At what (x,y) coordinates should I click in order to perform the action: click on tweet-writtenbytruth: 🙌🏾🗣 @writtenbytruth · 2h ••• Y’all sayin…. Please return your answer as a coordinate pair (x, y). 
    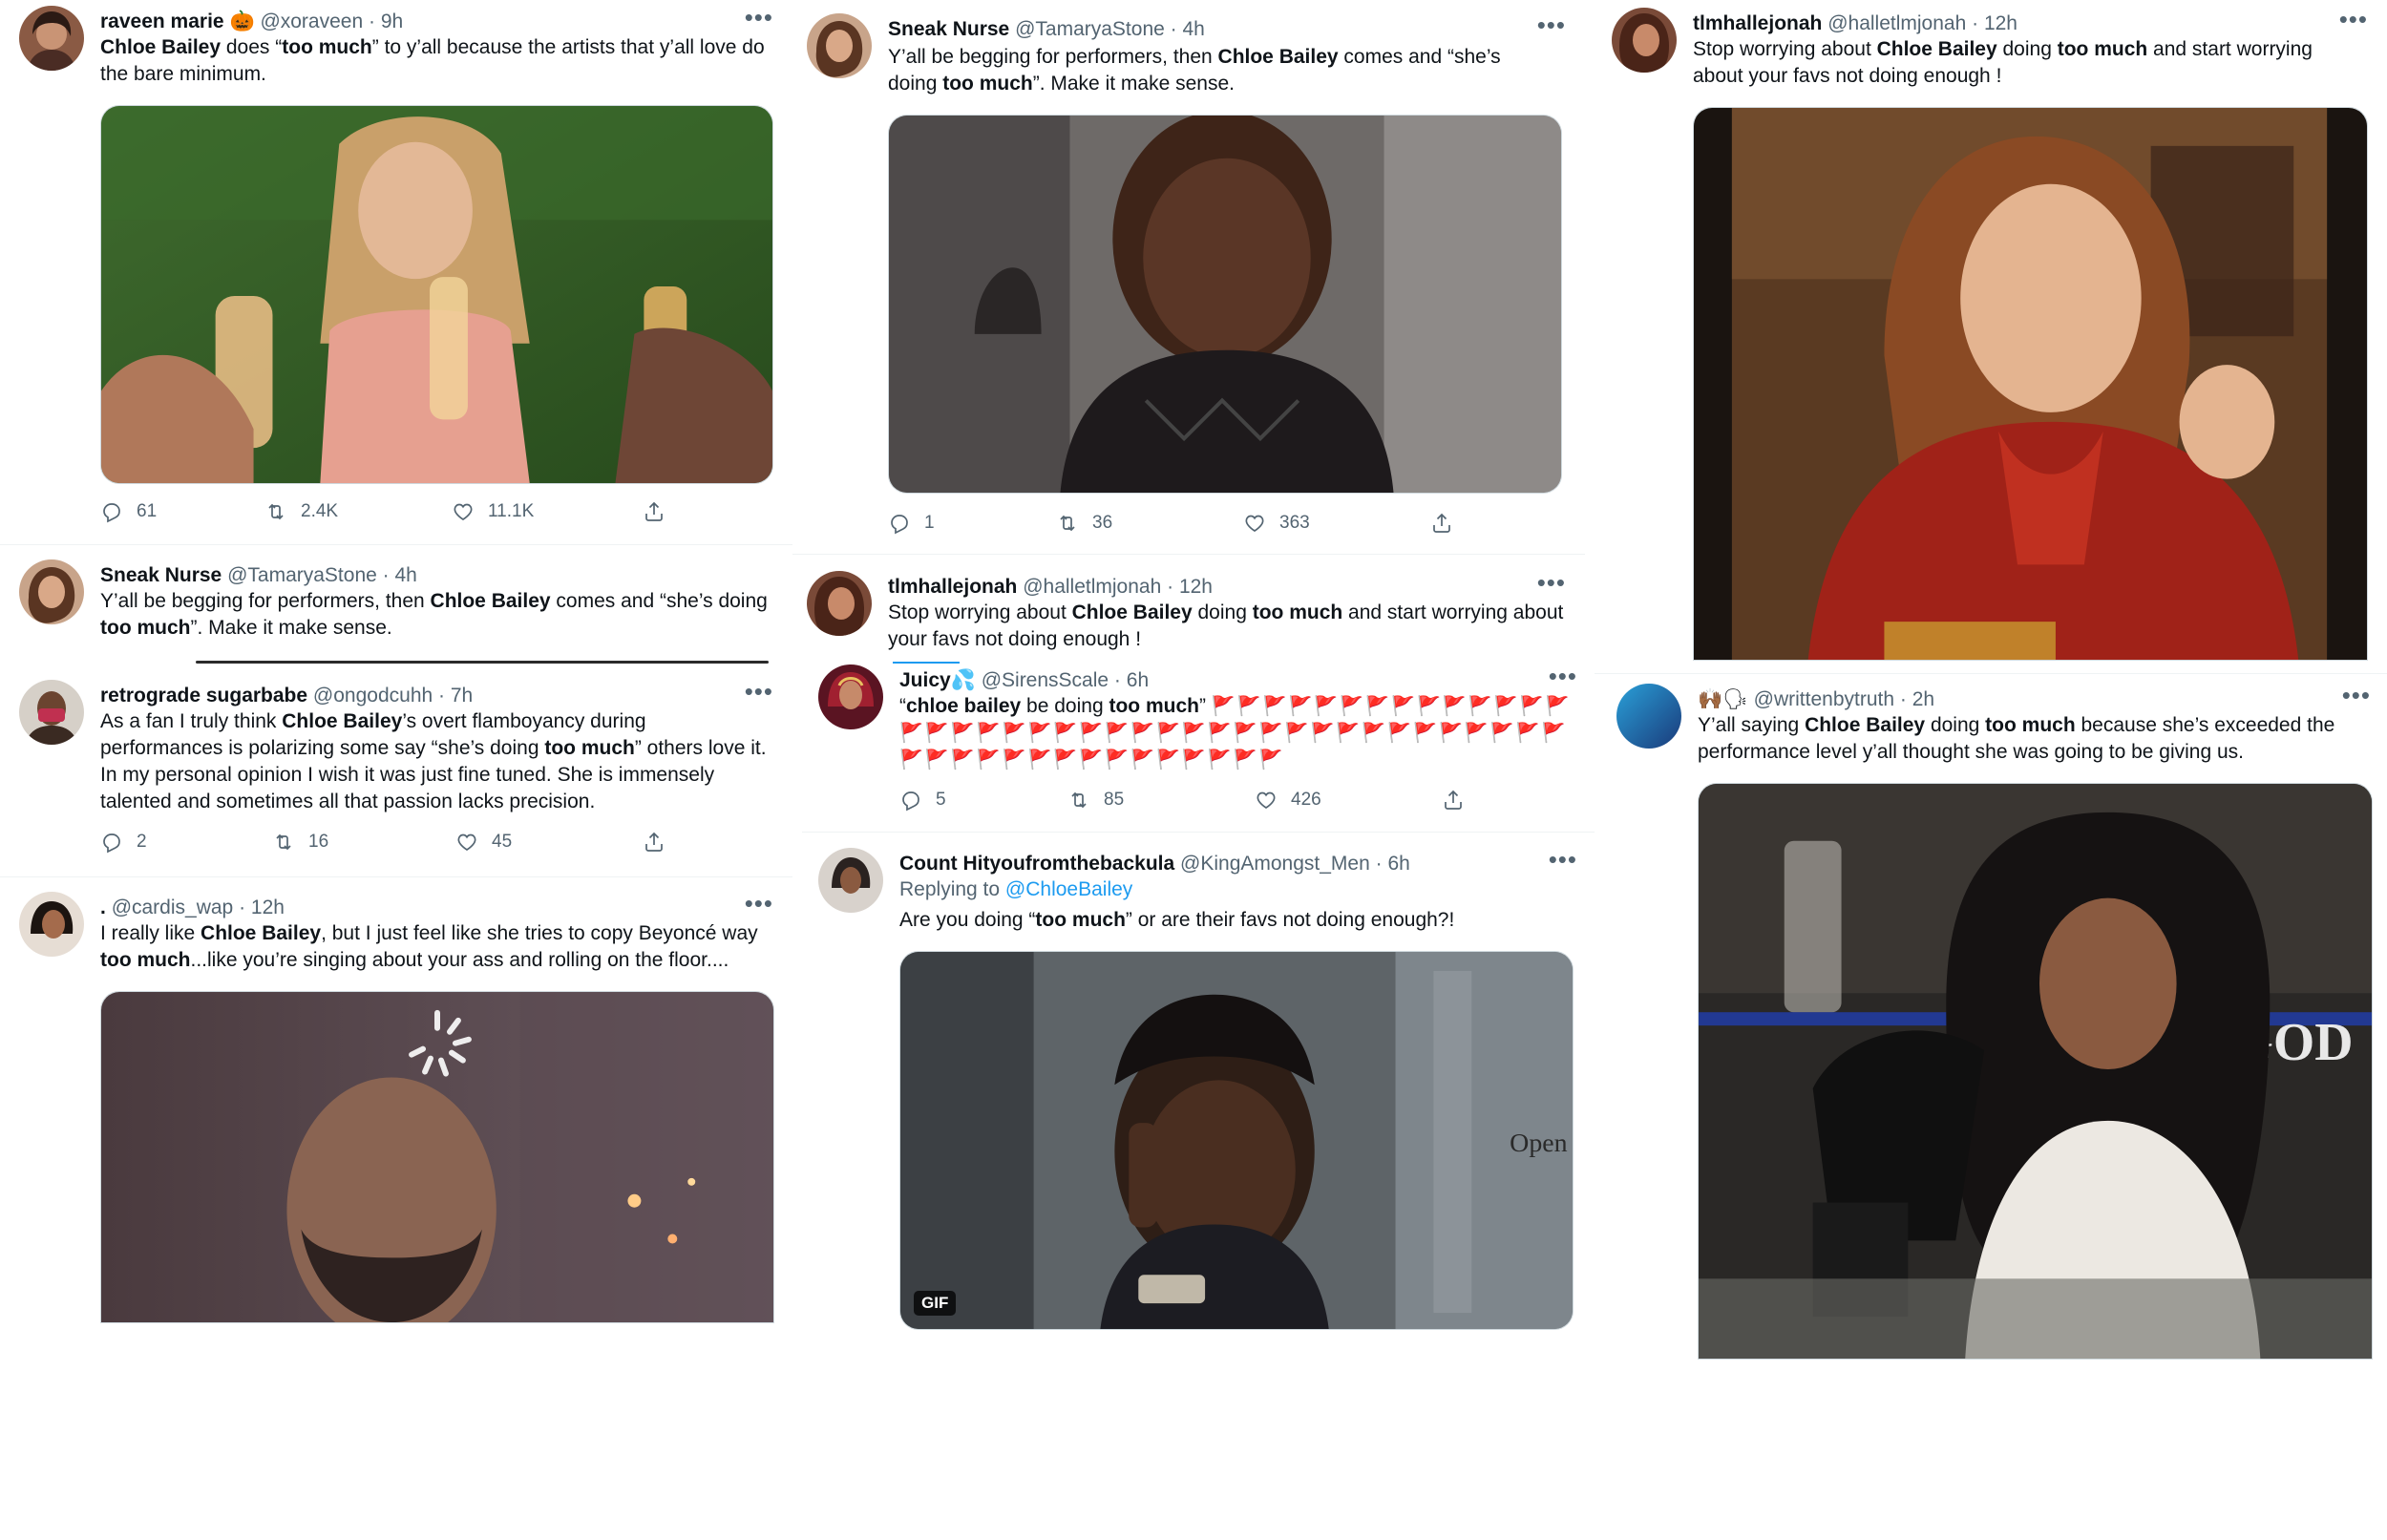
    Looking at the image, I should click on (1994, 1023).